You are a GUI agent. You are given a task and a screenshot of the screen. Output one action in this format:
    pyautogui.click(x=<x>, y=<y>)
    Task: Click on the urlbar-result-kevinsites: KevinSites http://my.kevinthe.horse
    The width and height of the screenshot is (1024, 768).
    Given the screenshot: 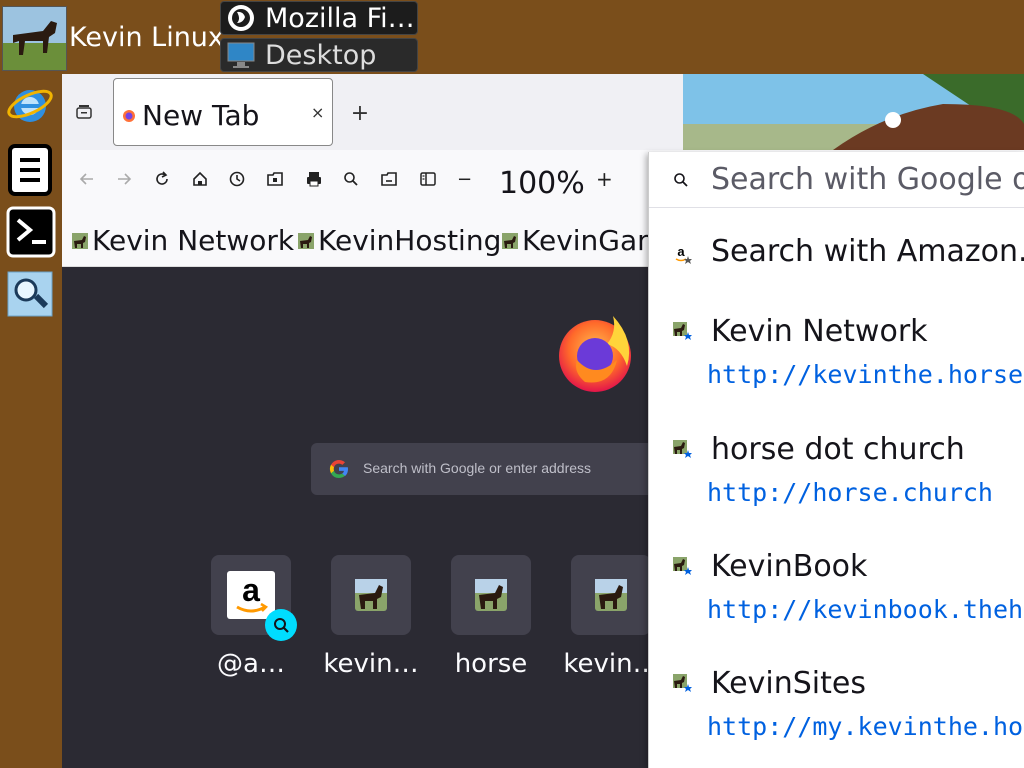 What is the action you would take?
    pyautogui.click(x=836, y=704)
    